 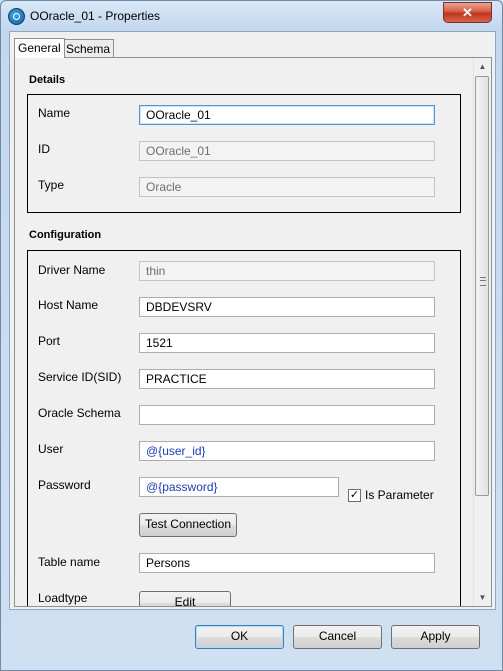 I want to click on password-input: @{password}, so click(x=239, y=487).